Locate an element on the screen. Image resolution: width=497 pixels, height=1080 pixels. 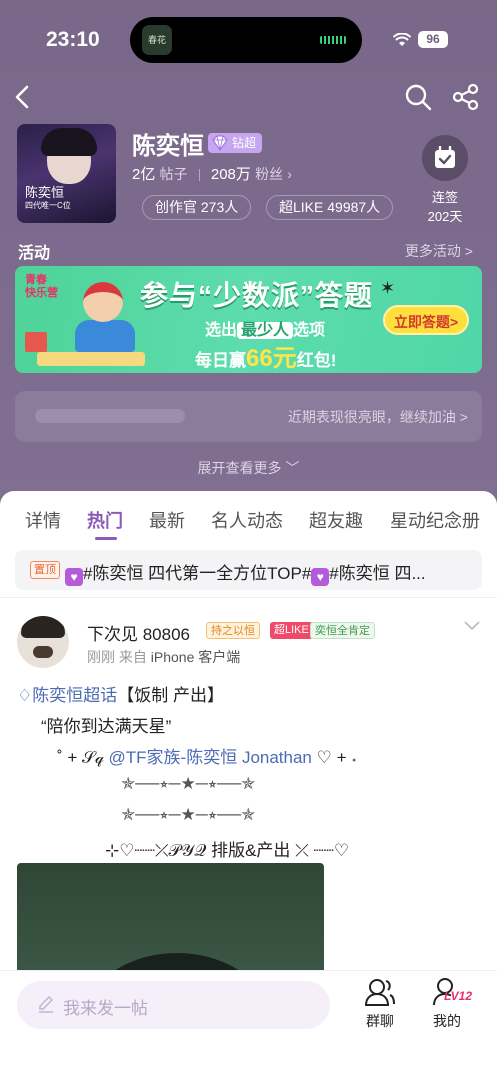
level-badge-label: 钻超 is located at coordinates (244, 143).